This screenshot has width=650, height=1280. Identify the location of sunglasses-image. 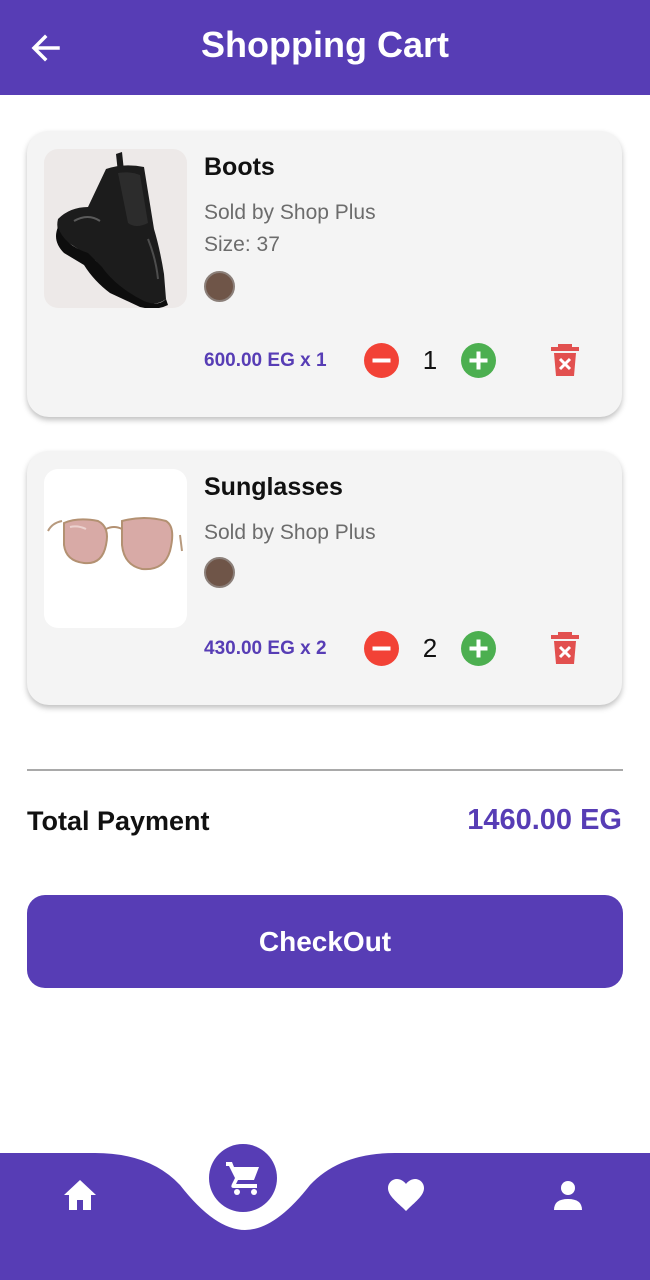
(115, 548).